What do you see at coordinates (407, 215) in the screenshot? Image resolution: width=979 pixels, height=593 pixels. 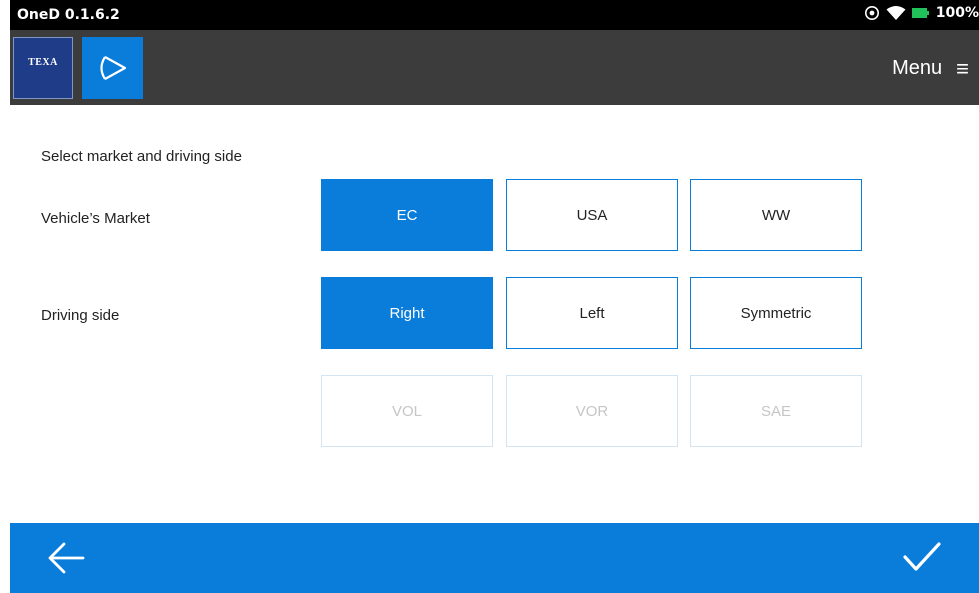 I see `market-option-ec: EC` at bounding box center [407, 215].